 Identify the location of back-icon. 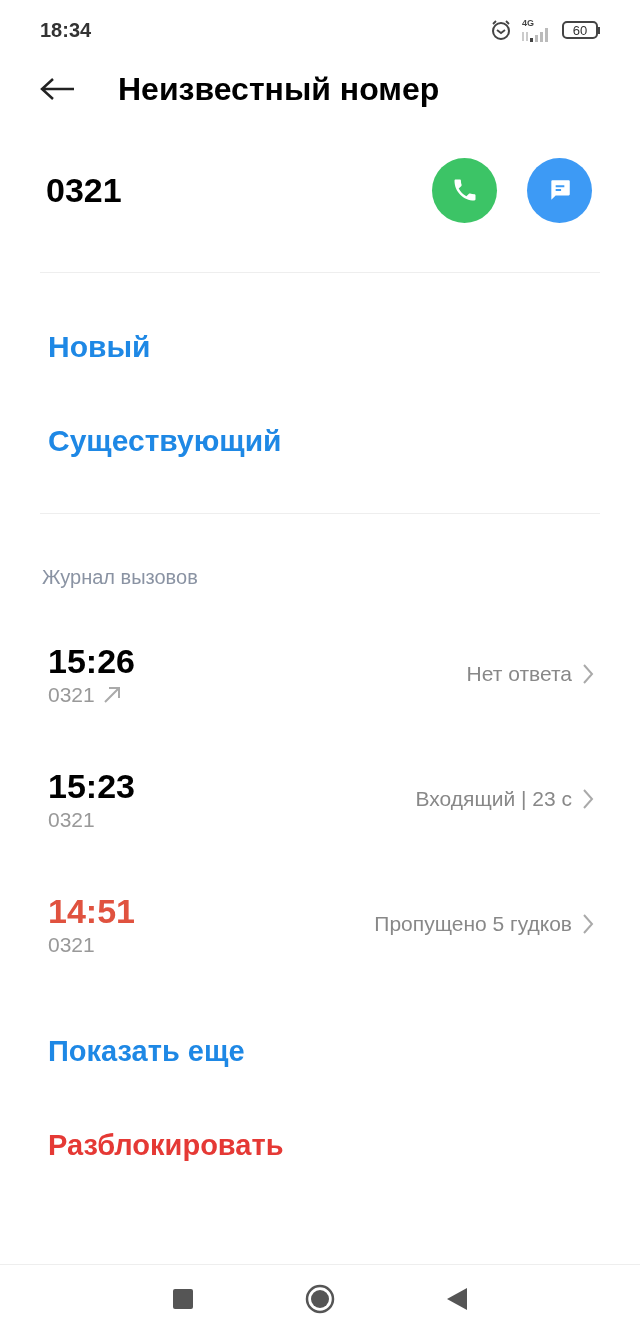
(457, 1298).